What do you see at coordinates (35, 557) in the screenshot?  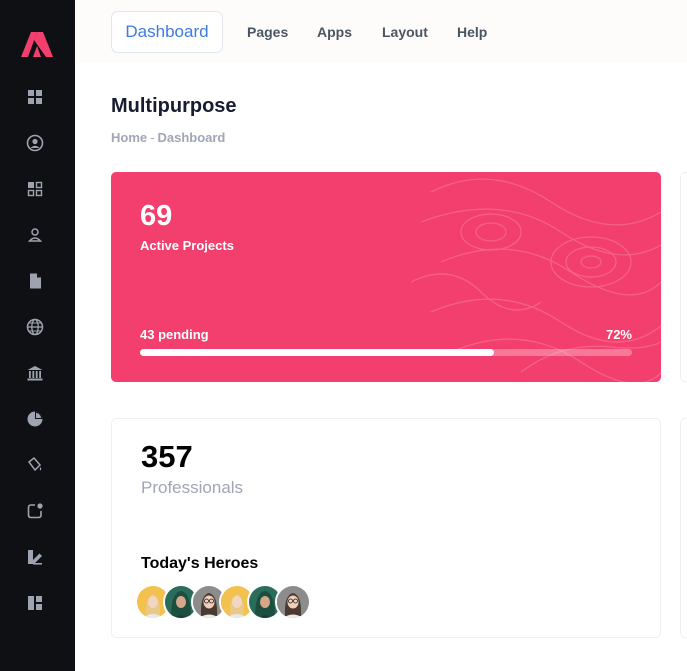 I see `edit-icon` at bounding box center [35, 557].